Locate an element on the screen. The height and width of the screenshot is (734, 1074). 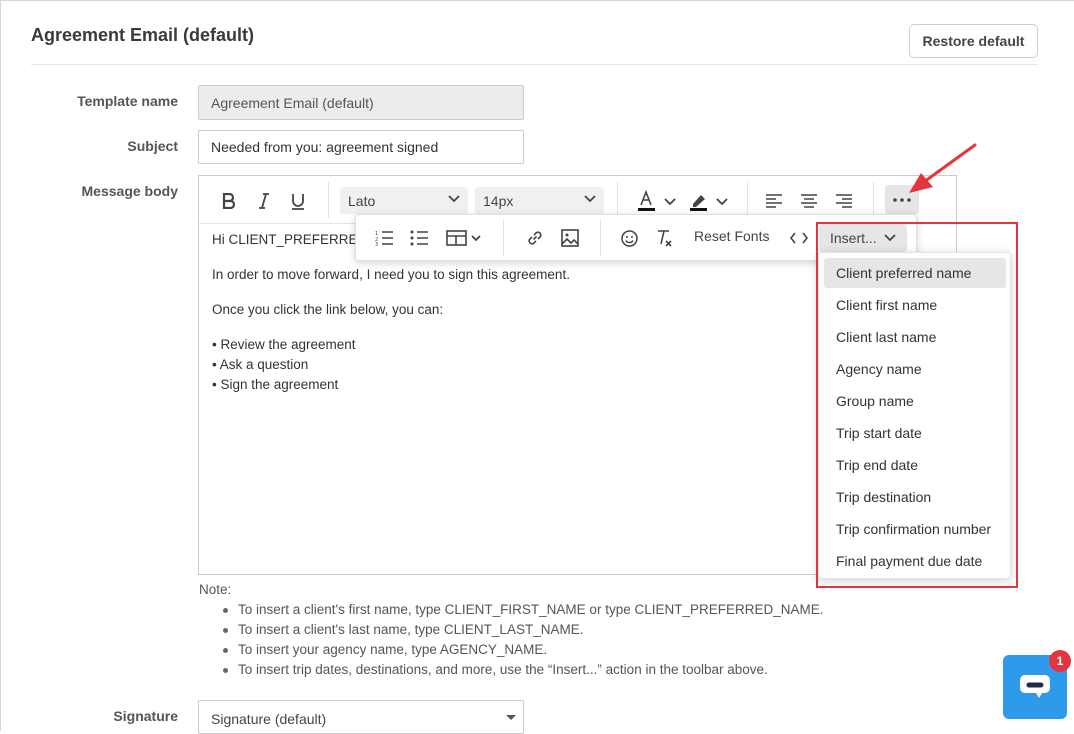
bullet-list-icon is located at coordinates (419, 238).